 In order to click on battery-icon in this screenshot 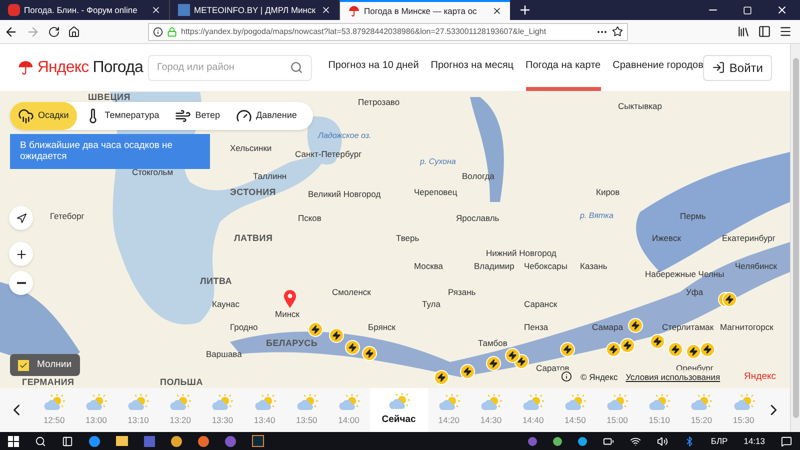, I will do `click(608, 441)`.